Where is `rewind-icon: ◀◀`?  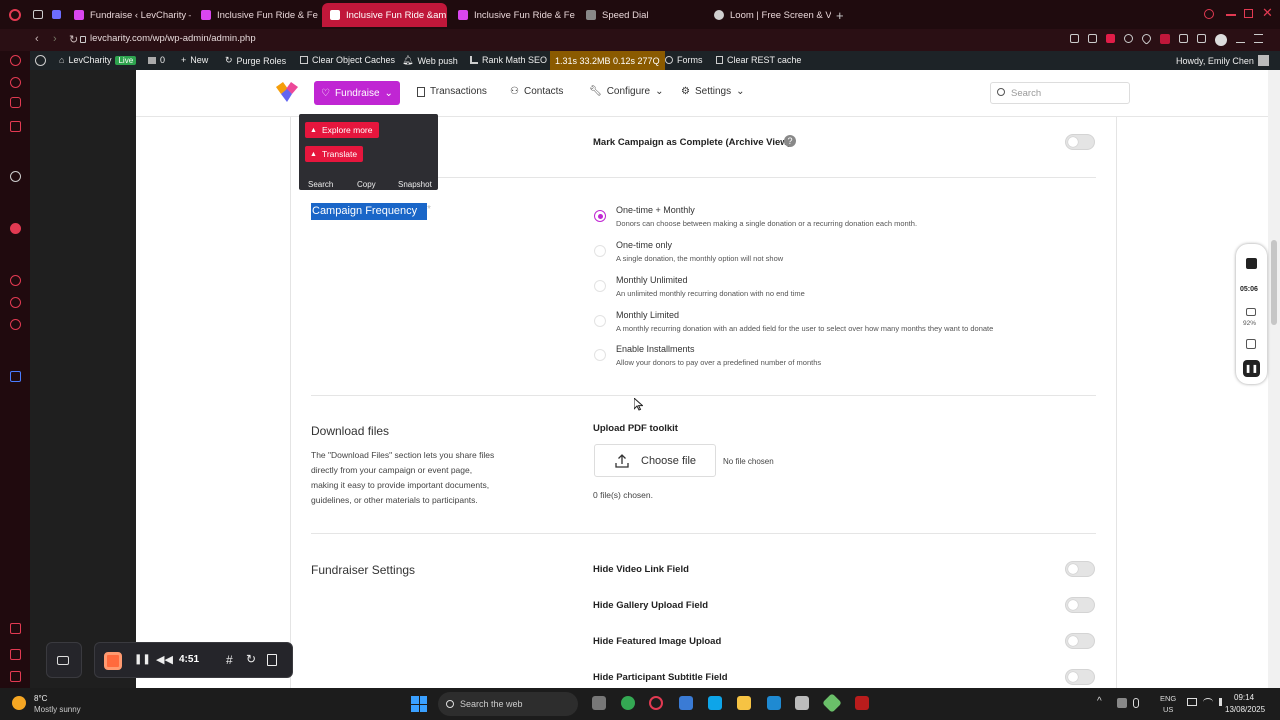 rewind-icon: ◀◀ is located at coordinates (164, 659).